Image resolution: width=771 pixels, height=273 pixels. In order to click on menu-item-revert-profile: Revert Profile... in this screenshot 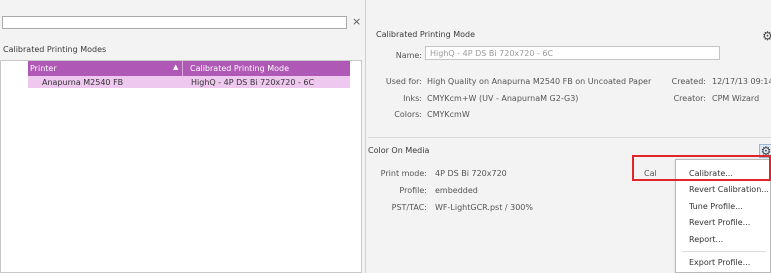, I will do `click(719, 222)`.